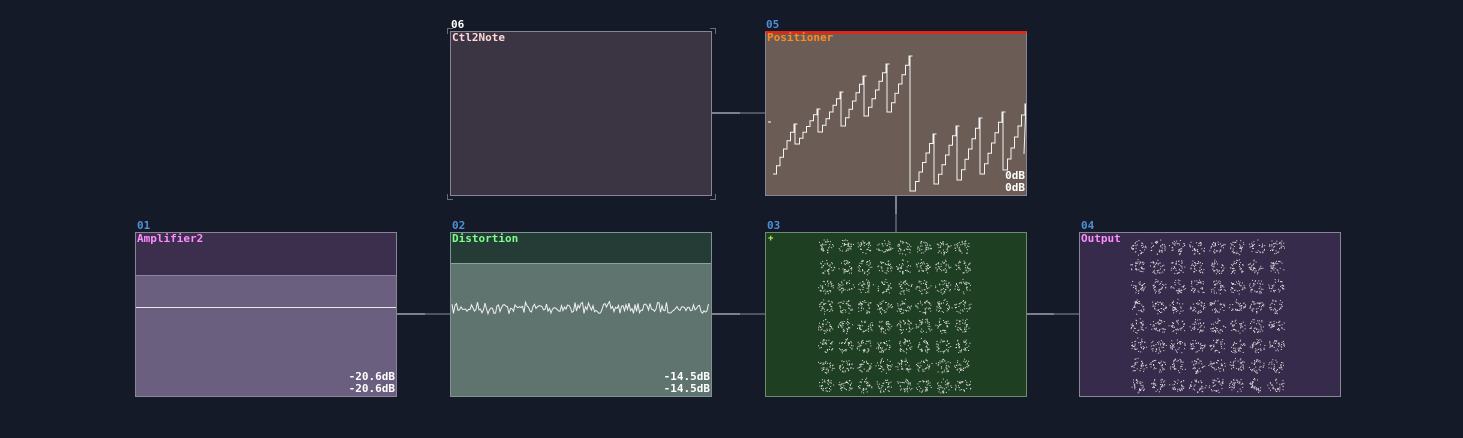  I want to click on positioner-module: Positioner 0dB 0dB, so click(896, 113).